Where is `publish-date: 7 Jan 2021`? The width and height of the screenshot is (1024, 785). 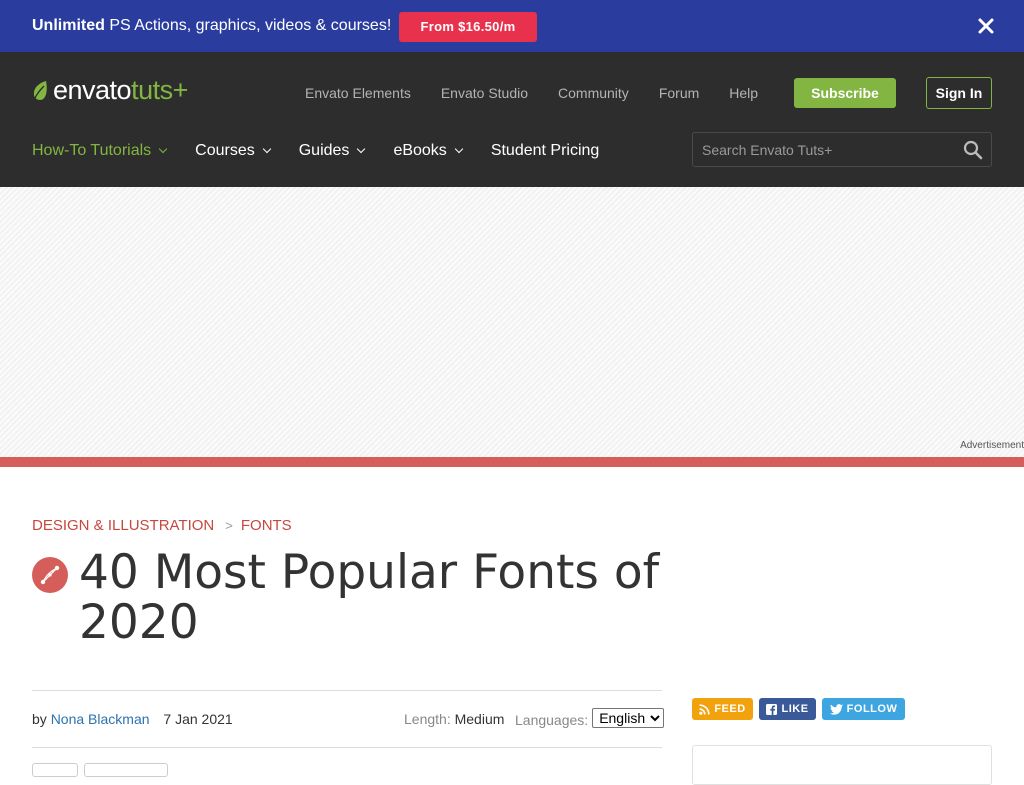 publish-date: 7 Jan 2021 is located at coordinates (198, 719).